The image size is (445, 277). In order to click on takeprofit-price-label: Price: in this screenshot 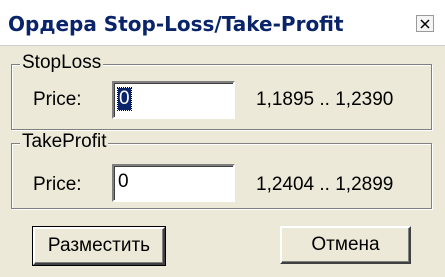, I will do `click(57, 184)`.